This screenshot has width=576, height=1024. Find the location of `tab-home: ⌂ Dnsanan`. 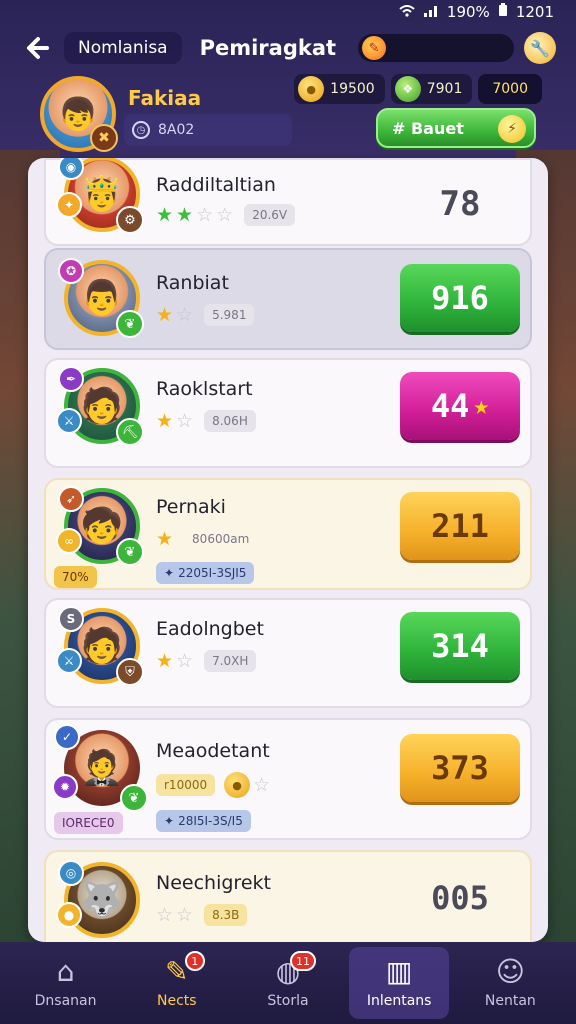

tab-home: ⌂ Dnsanan is located at coordinates (66, 983).